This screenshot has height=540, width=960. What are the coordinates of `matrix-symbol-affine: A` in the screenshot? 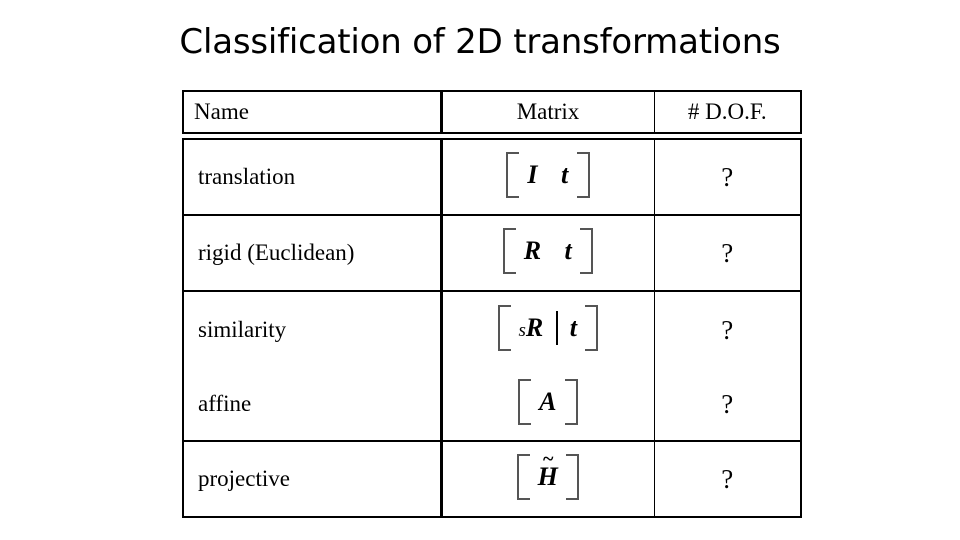 It's located at (548, 401).